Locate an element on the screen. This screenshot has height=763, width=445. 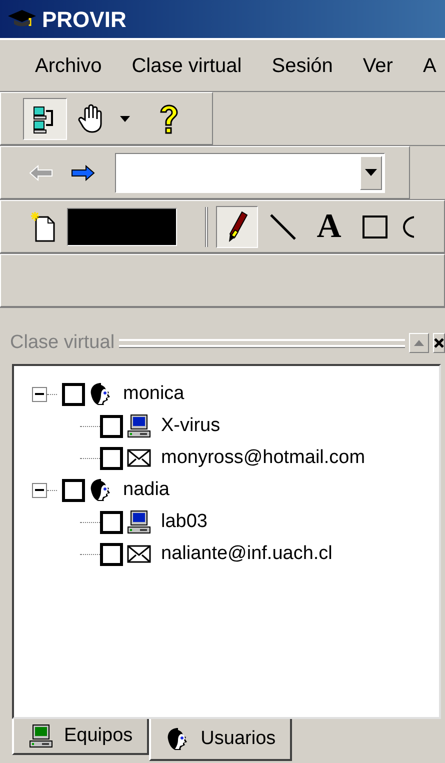
network-button is located at coordinates (45, 119).